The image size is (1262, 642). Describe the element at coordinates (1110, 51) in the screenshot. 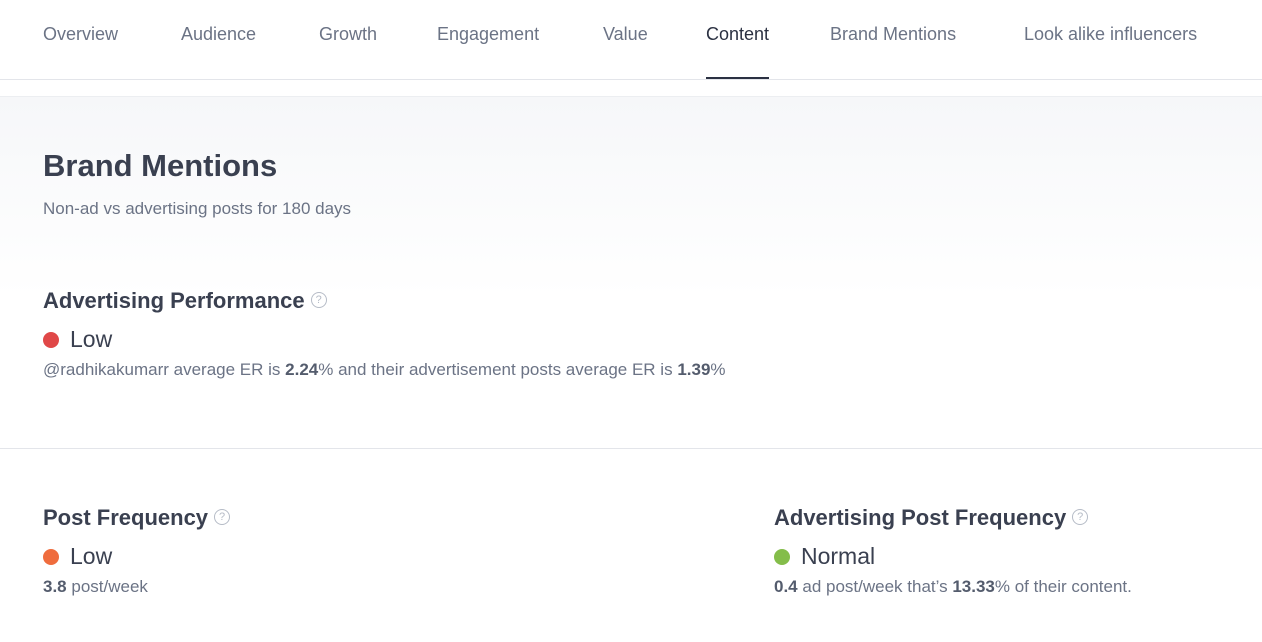

I see `tab-look-alike-influencers: Look alike influencers` at that location.